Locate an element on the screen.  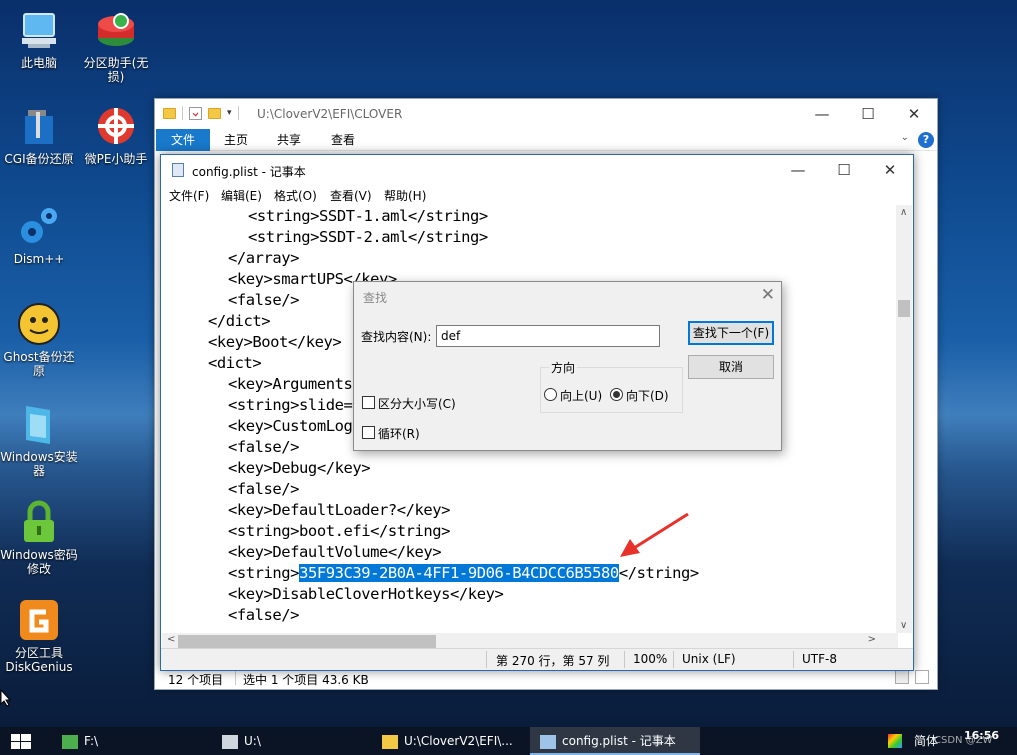
code-line: <string>SSDT-1.aml</string> is located at coordinates (368, 216).